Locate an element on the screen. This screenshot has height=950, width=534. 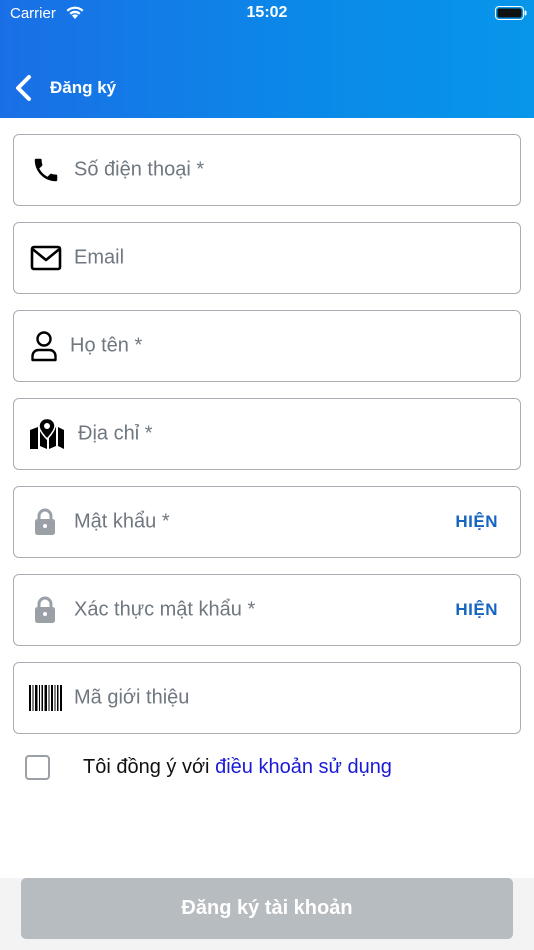
register-button: Đăng ký tài khoản is located at coordinates (267, 908).